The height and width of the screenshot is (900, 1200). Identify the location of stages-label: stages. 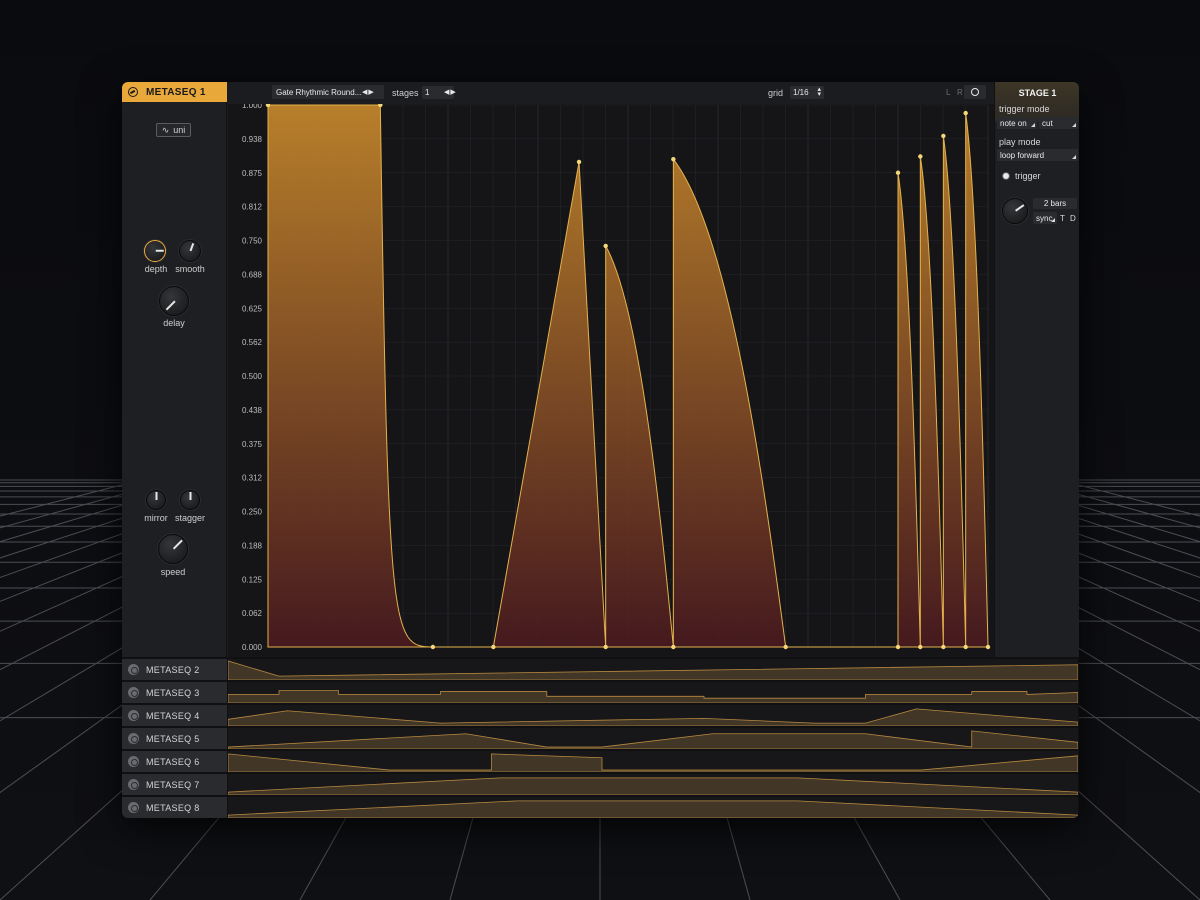
(405, 93).